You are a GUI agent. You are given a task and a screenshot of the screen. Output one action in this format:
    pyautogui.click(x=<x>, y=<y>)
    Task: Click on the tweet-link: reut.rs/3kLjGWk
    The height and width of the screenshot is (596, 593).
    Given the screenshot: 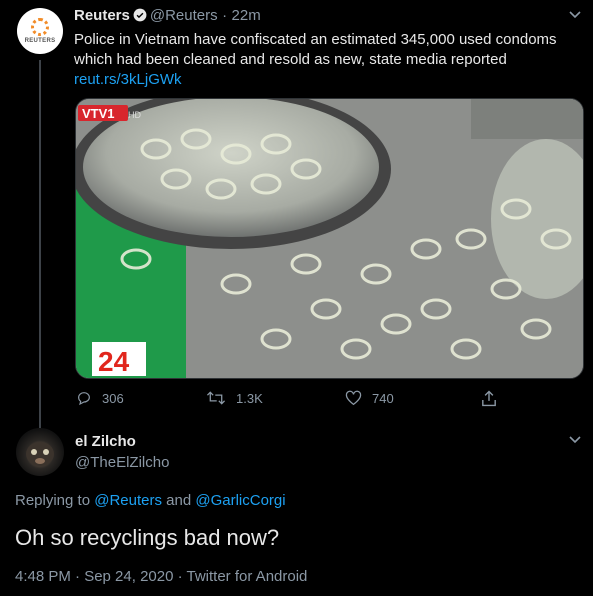 What is the action you would take?
    pyautogui.click(x=128, y=79)
    